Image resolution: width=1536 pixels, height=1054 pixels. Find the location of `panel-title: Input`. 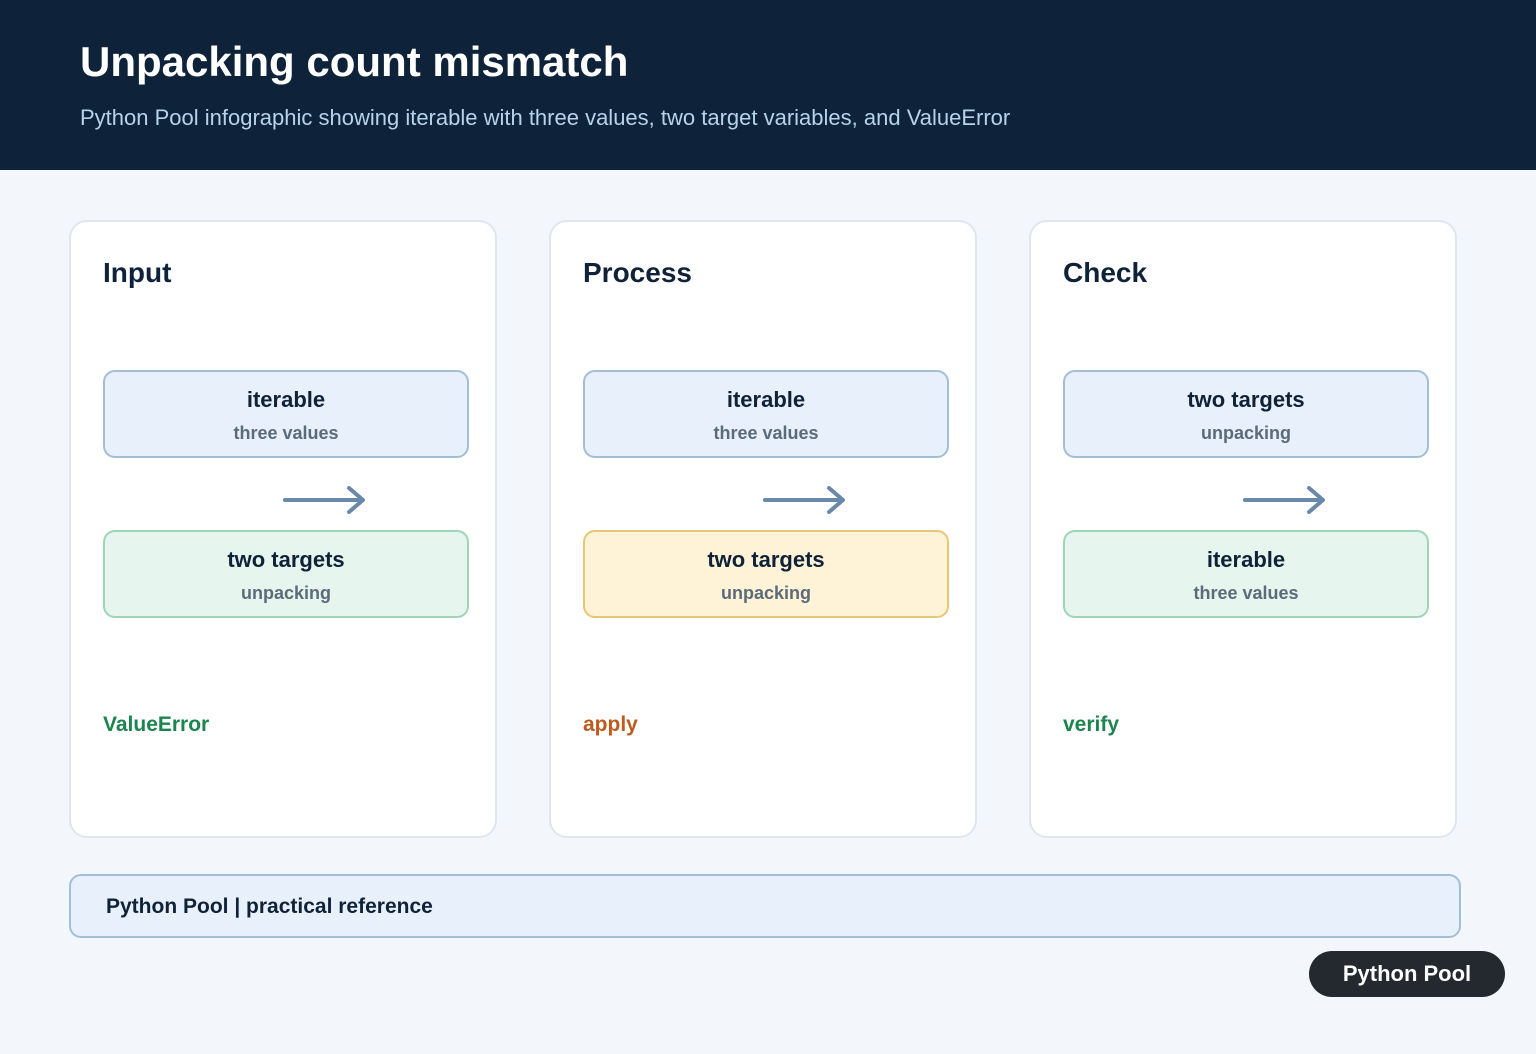

panel-title: Input is located at coordinates (137, 272).